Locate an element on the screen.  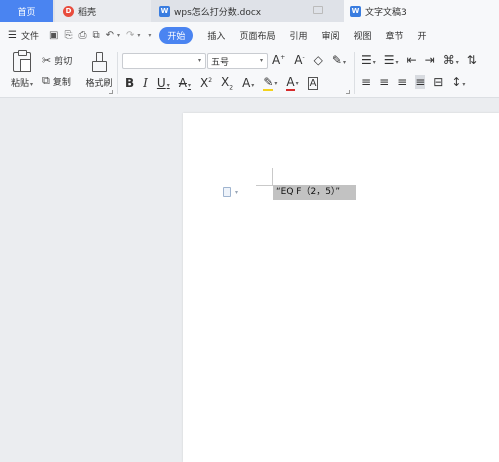
redo-icon: ↷ is located at coordinates (130, 35).